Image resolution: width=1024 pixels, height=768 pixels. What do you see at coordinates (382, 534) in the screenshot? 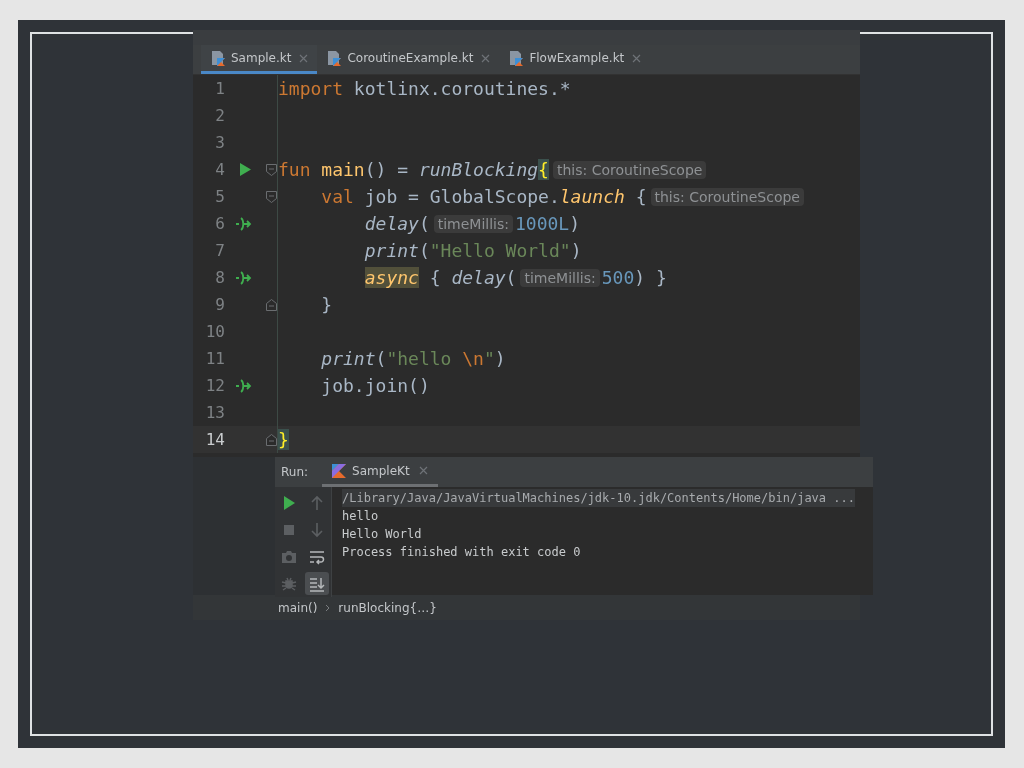
I see `console-line: Hello World` at bounding box center [382, 534].